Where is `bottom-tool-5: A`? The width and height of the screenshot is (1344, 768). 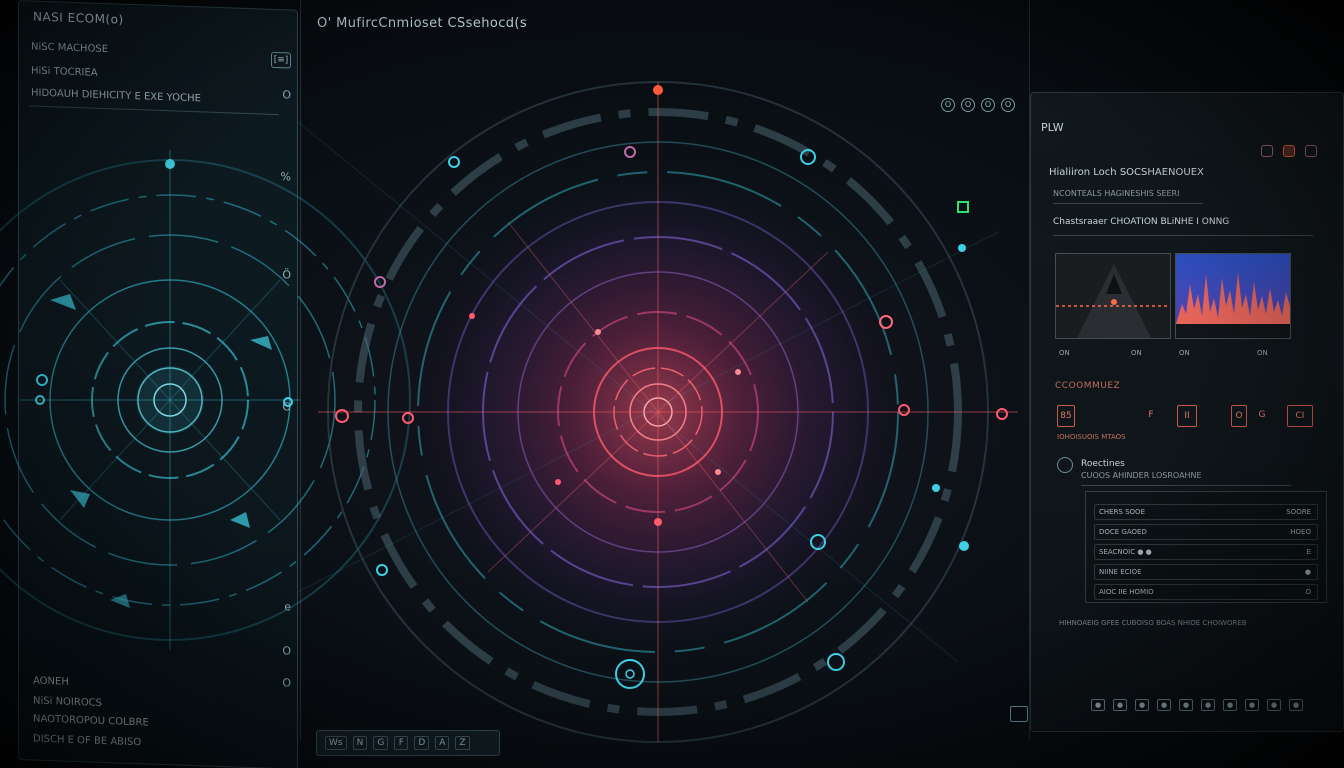
bottom-tool-5: A is located at coordinates (442, 743).